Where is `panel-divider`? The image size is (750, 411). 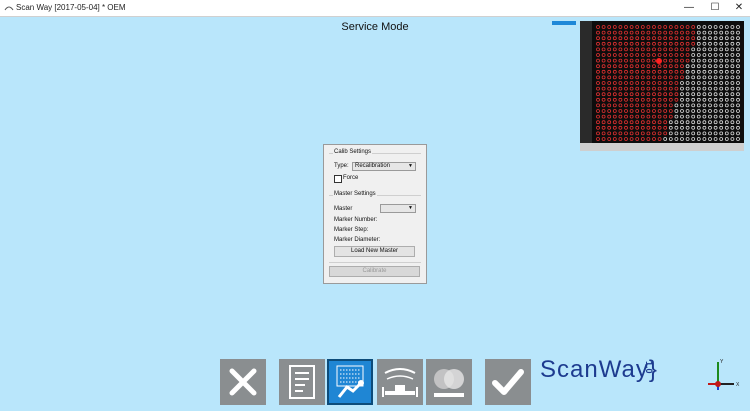 panel-divider is located at coordinates (375, 262).